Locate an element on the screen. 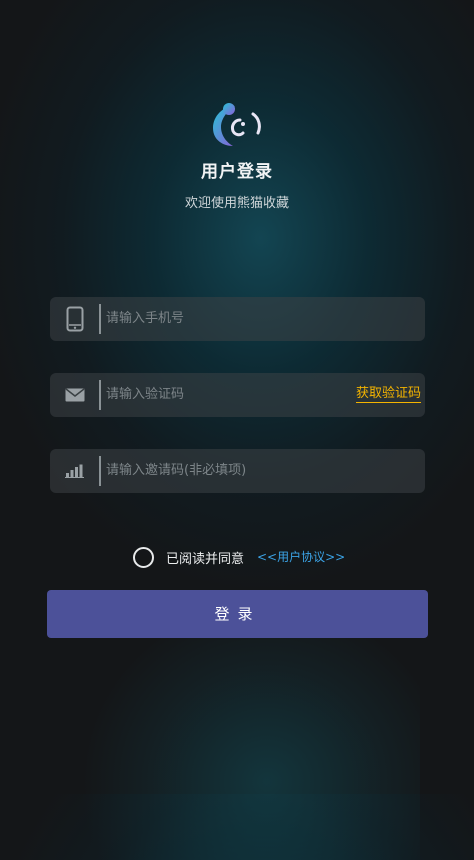  phone-placeholder: 请输入手机号 is located at coordinates (145, 318).